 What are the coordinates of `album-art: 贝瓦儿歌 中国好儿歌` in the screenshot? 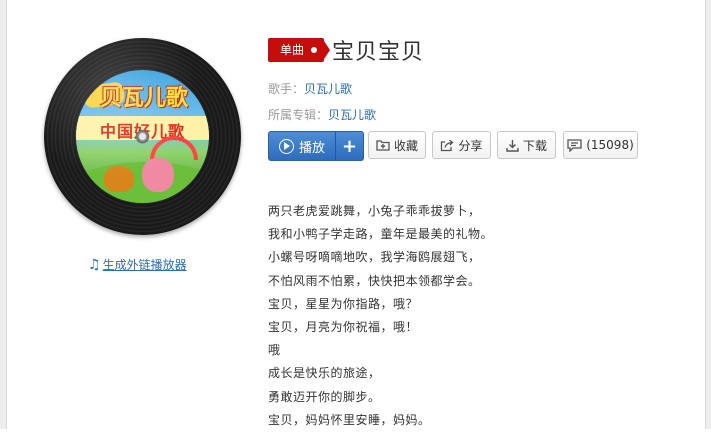 It's located at (142, 136).